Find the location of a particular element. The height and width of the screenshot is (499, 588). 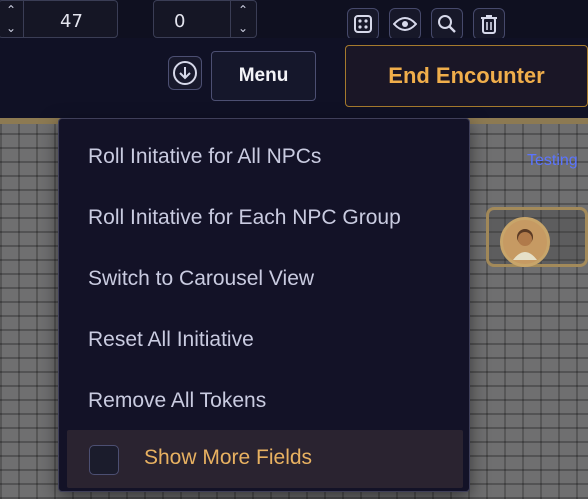

modifier-stepper: 0 ⌃ ⌄ is located at coordinates (205, 19).